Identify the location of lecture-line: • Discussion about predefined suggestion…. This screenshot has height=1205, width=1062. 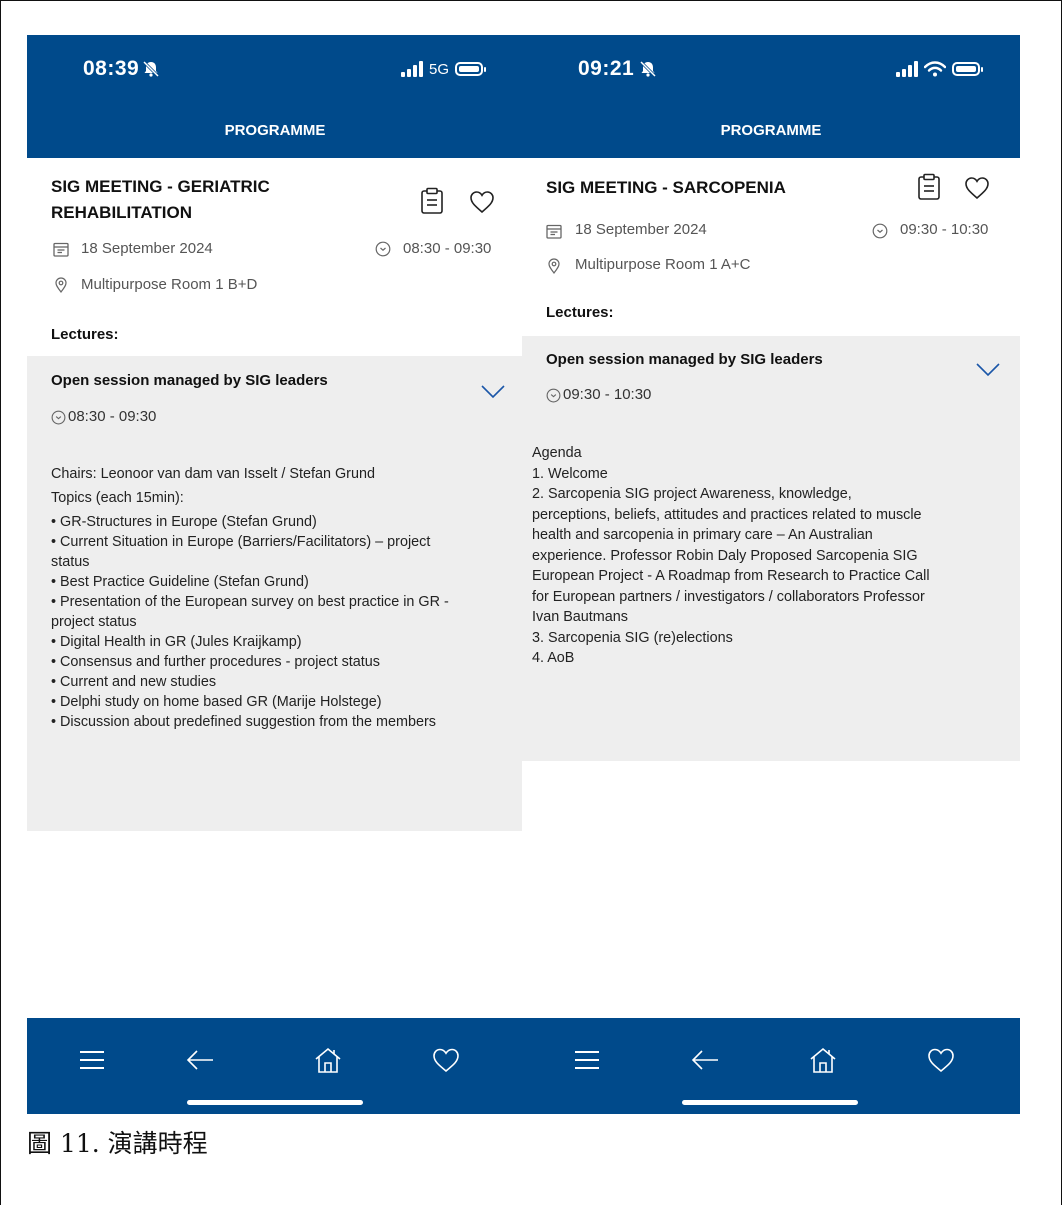
(243, 722).